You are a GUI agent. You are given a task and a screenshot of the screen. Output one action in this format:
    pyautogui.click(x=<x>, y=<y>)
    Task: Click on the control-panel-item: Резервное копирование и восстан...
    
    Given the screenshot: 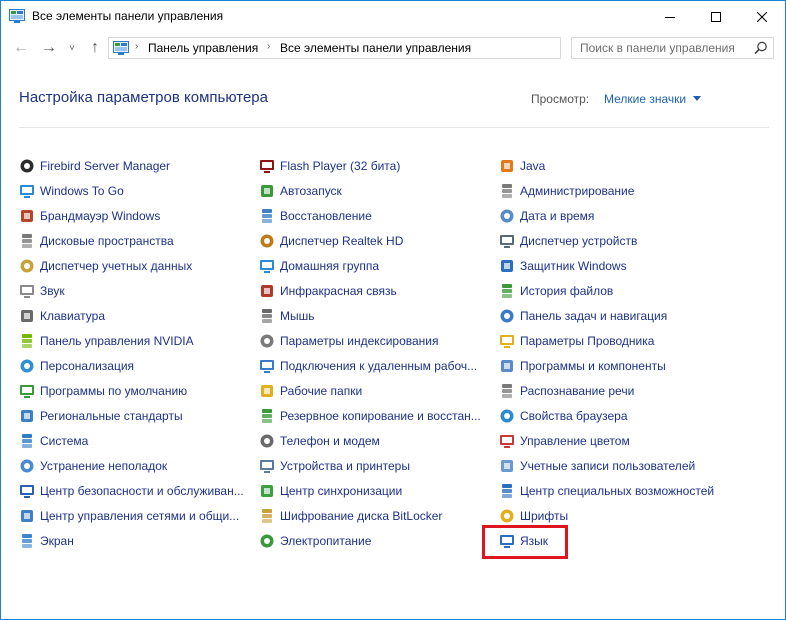 What is the action you would take?
    pyautogui.click(x=370, y=415)
    